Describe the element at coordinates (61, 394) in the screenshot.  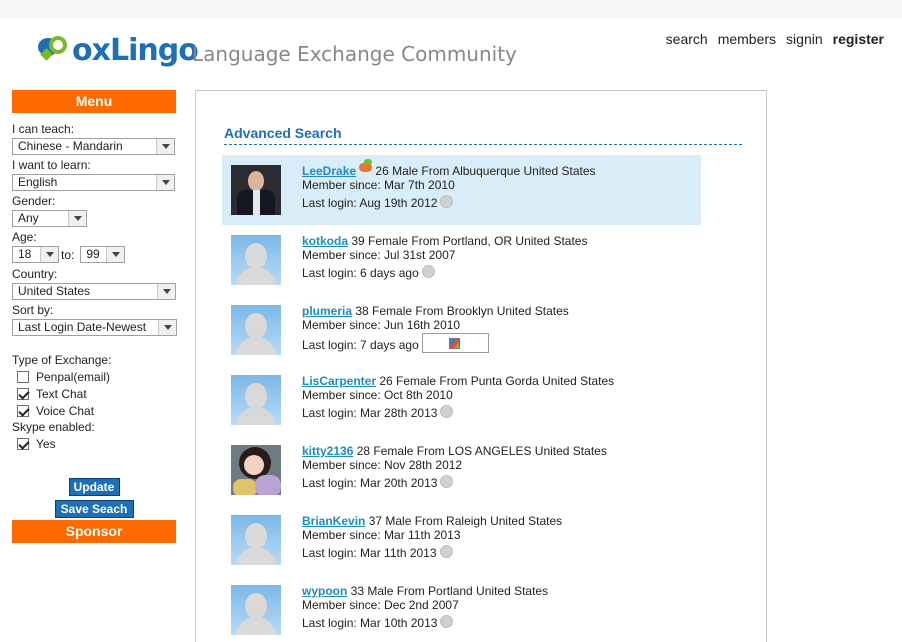
I see `text-chat-label: Text Chat` at that location.